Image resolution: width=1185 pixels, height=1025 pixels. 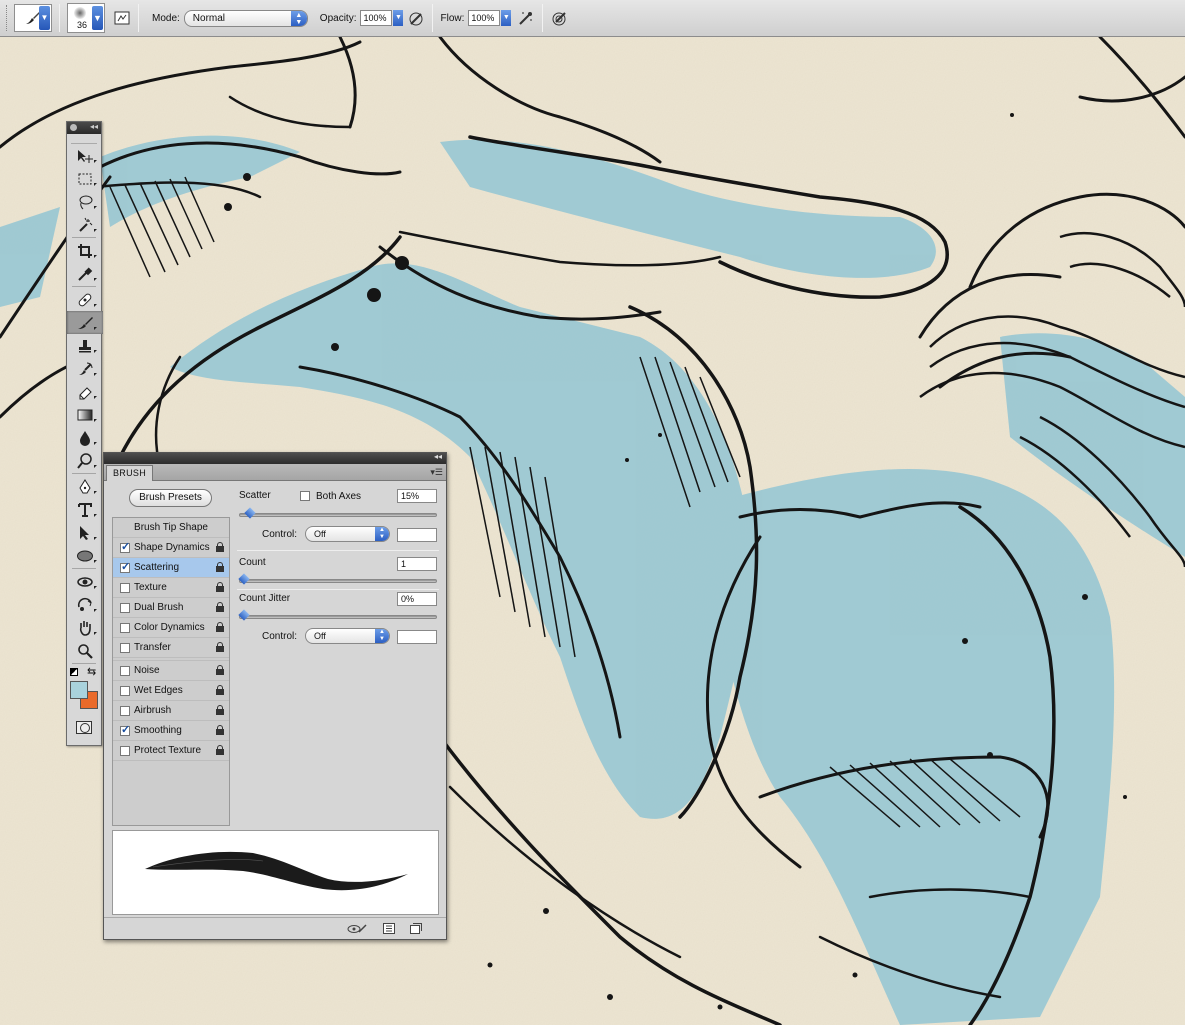 I want to click on option-shape-dynamics: Shape Dynamics, so click(x=171, y=548).